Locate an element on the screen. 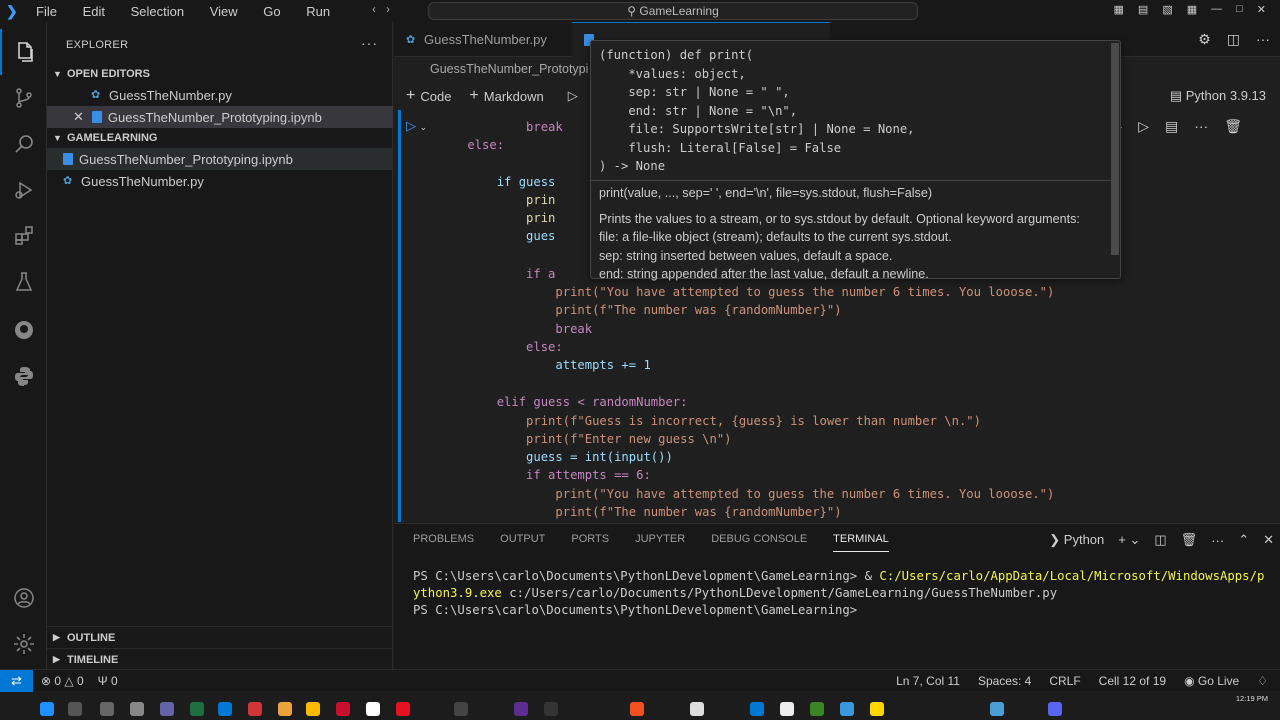 This screenshot has width=1280, height=720. tab-ports: PORTS is located at coordinates (590, 542).